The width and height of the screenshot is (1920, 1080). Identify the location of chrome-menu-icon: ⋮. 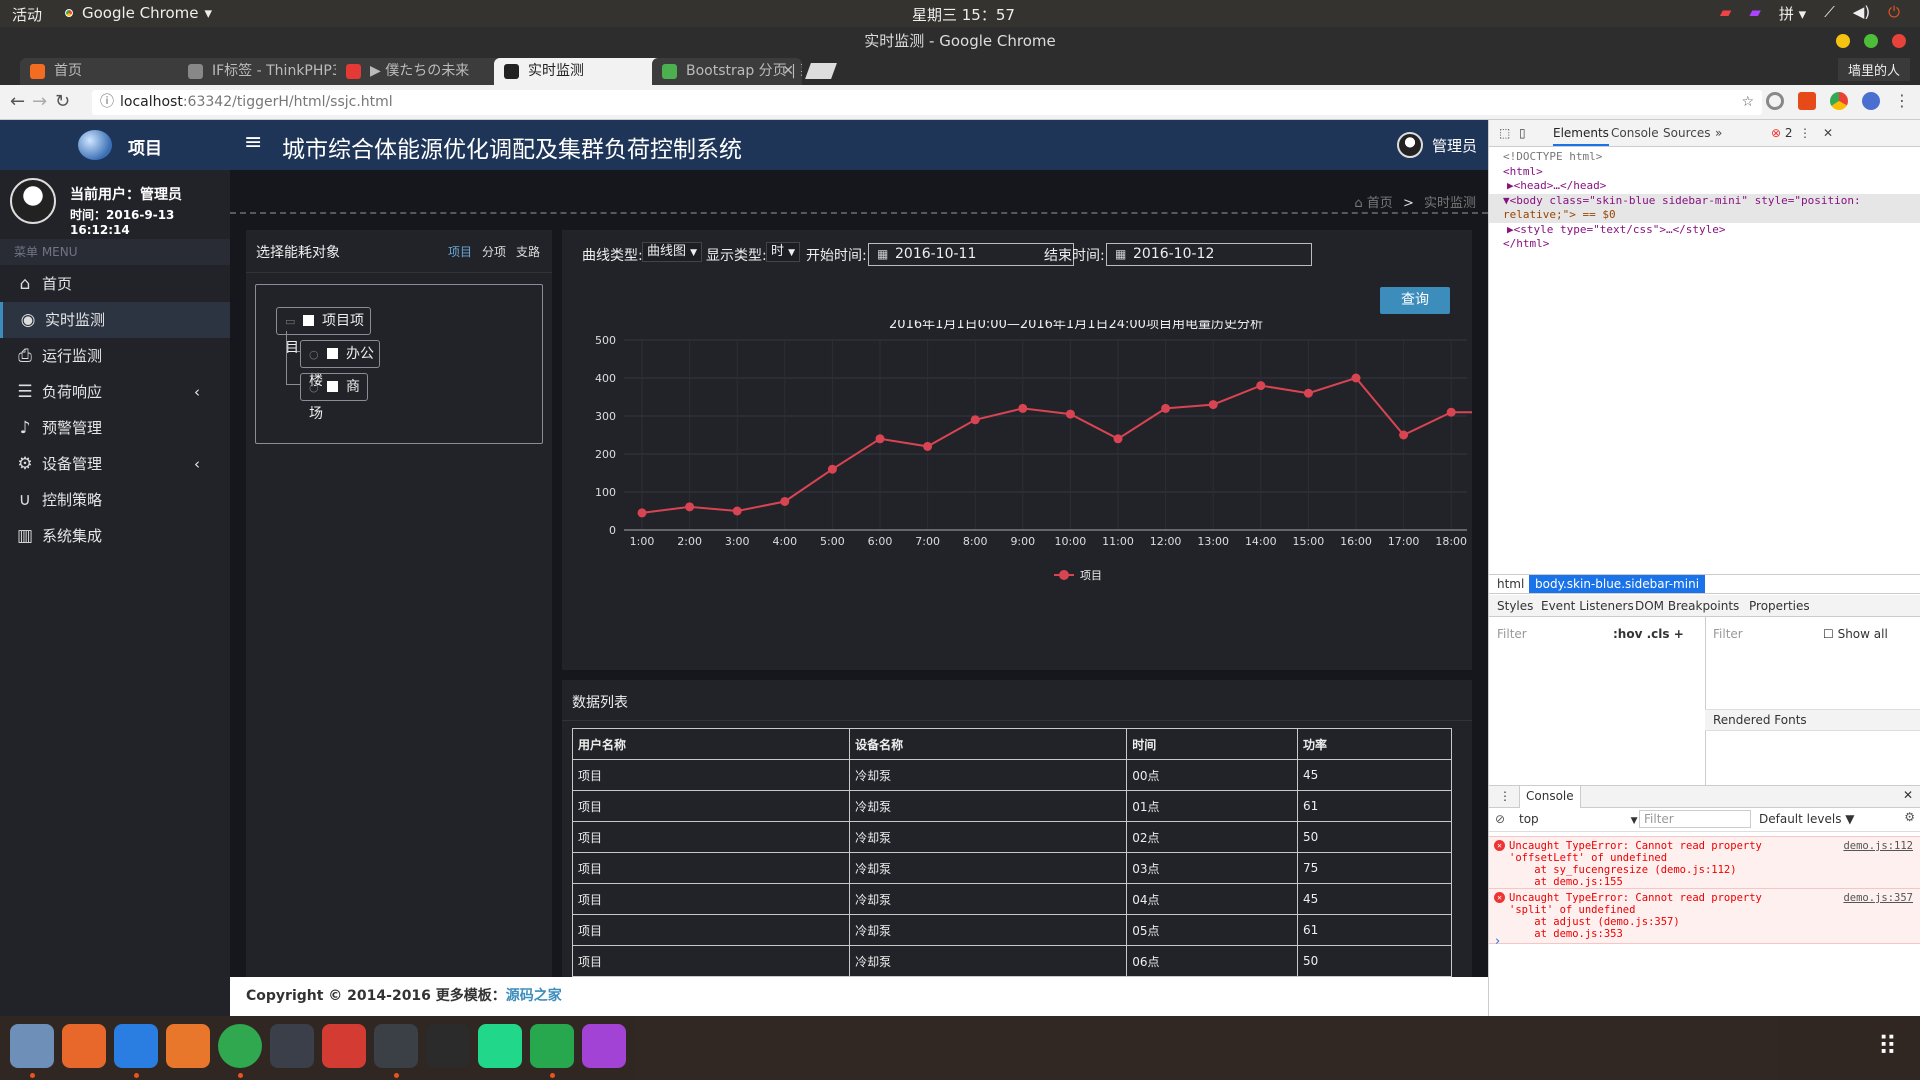
(1902, 101).